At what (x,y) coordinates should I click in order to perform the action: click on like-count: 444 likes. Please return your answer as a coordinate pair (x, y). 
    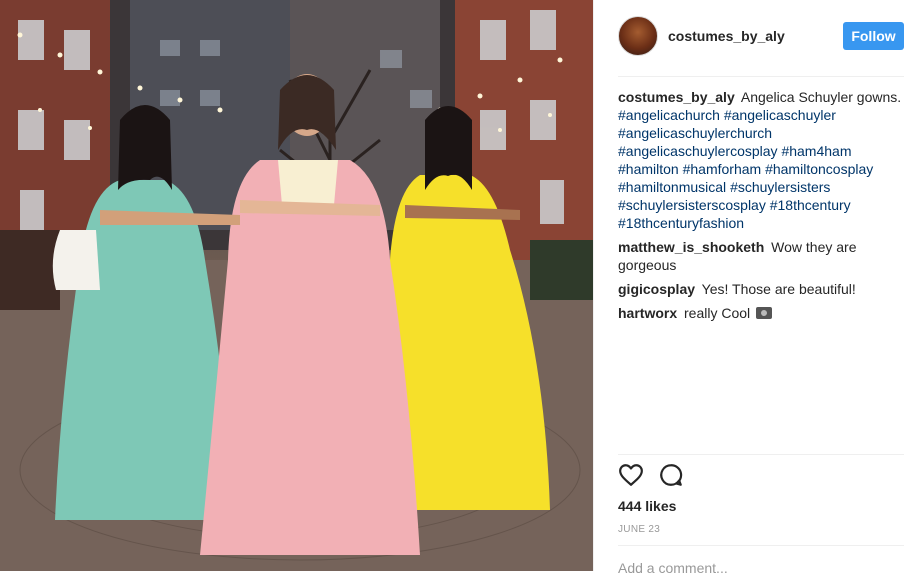
    Looking at the image, I should click on (647, 506).